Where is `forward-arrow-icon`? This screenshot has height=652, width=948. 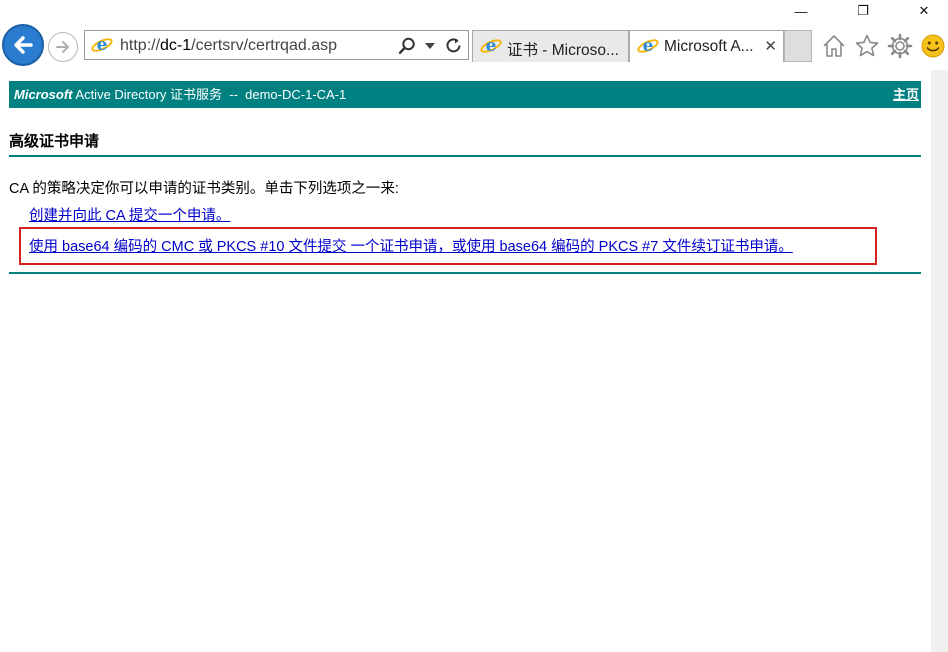
forward-arrow-icon is located at coordinates (62, 47).